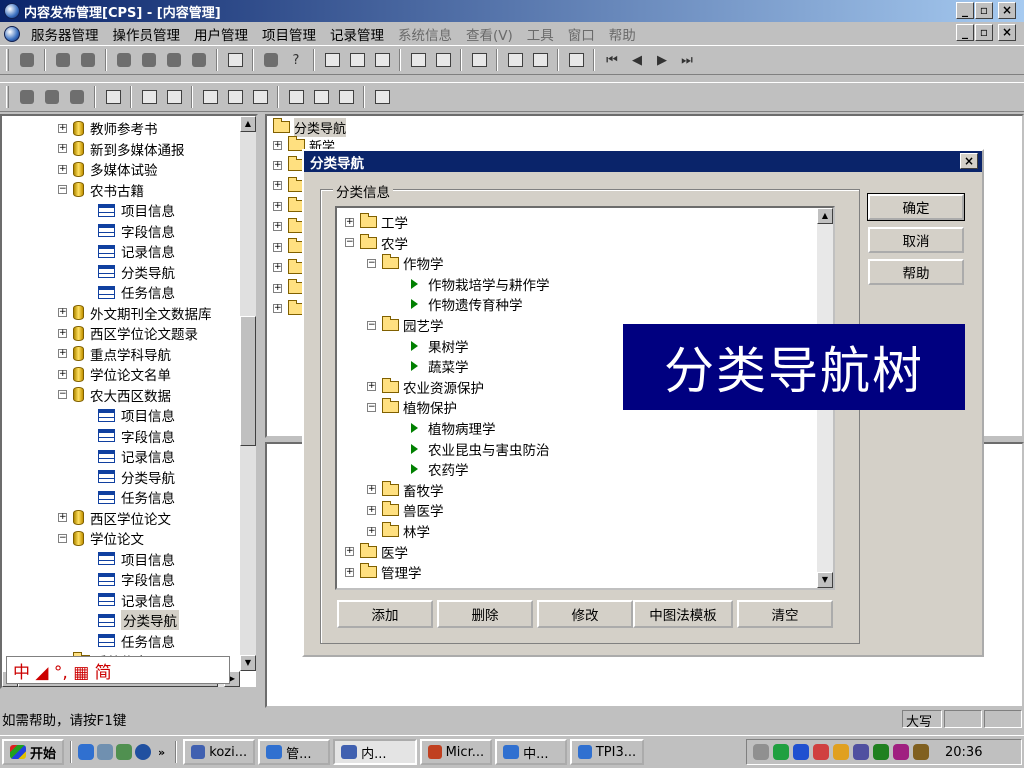  I want to click on database-copy-icon, so click(52, 97).